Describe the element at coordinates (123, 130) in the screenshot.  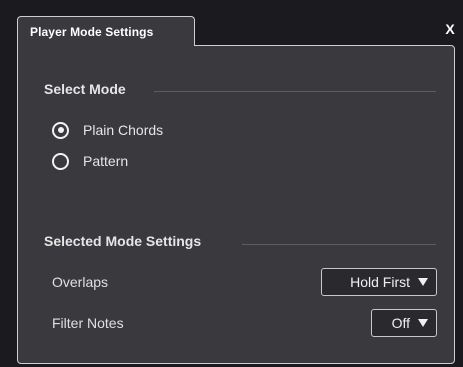
I see `radio-label: Plain Chords` at that location.